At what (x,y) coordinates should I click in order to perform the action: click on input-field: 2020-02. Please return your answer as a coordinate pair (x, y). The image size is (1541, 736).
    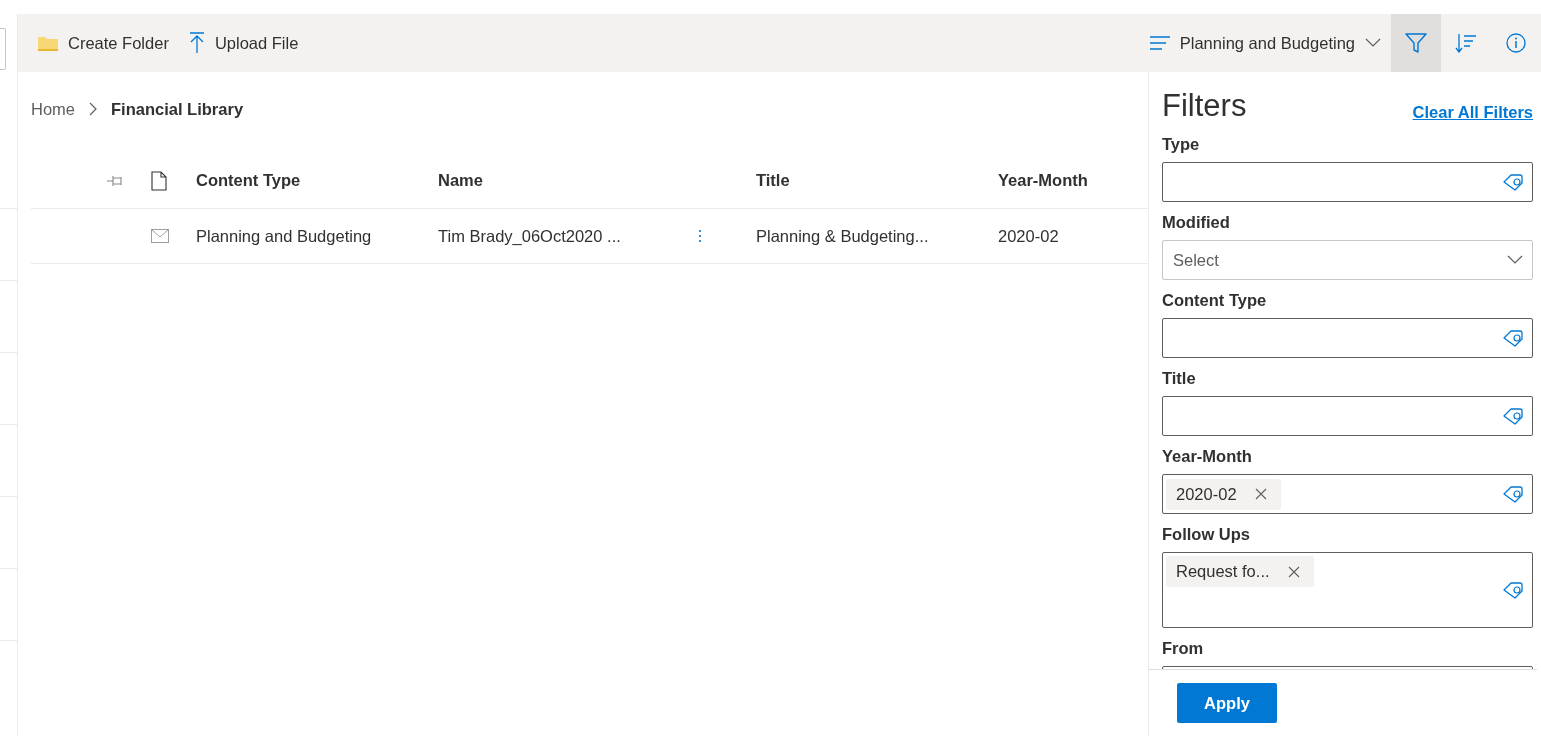
    Looking at the image, I should click on (1347, 494).